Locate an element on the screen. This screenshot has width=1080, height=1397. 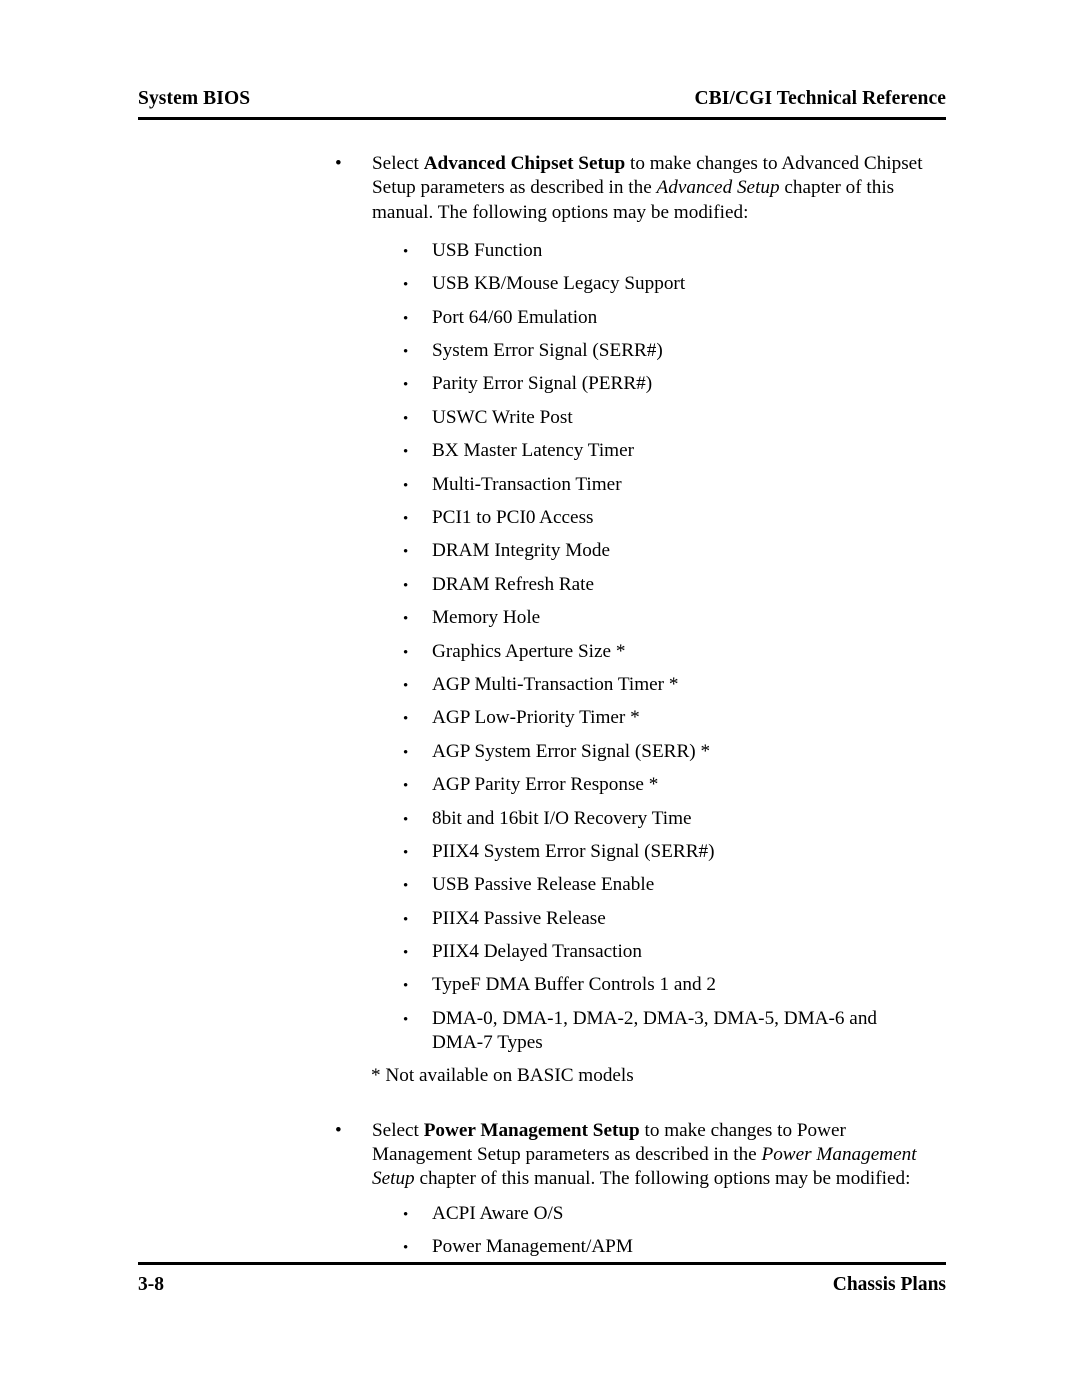
list-item-label: Port 64/60 Emulation is located at coordinates (515, 317).